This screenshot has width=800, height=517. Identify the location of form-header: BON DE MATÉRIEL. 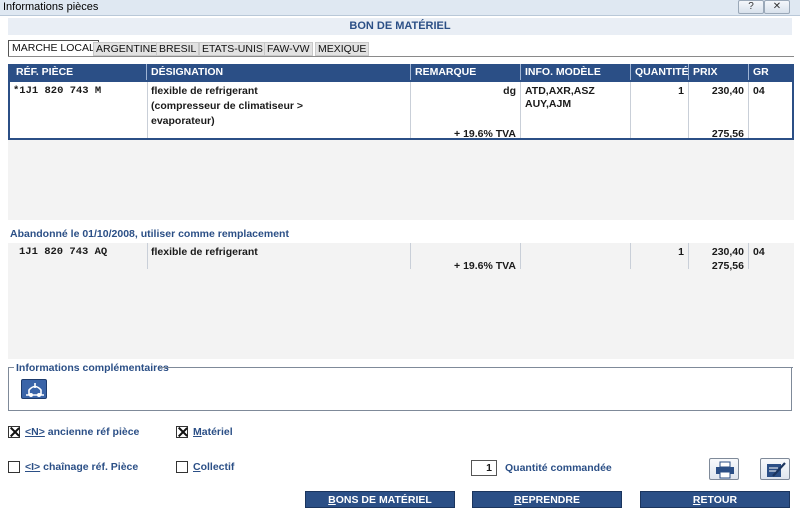
(400, 26).